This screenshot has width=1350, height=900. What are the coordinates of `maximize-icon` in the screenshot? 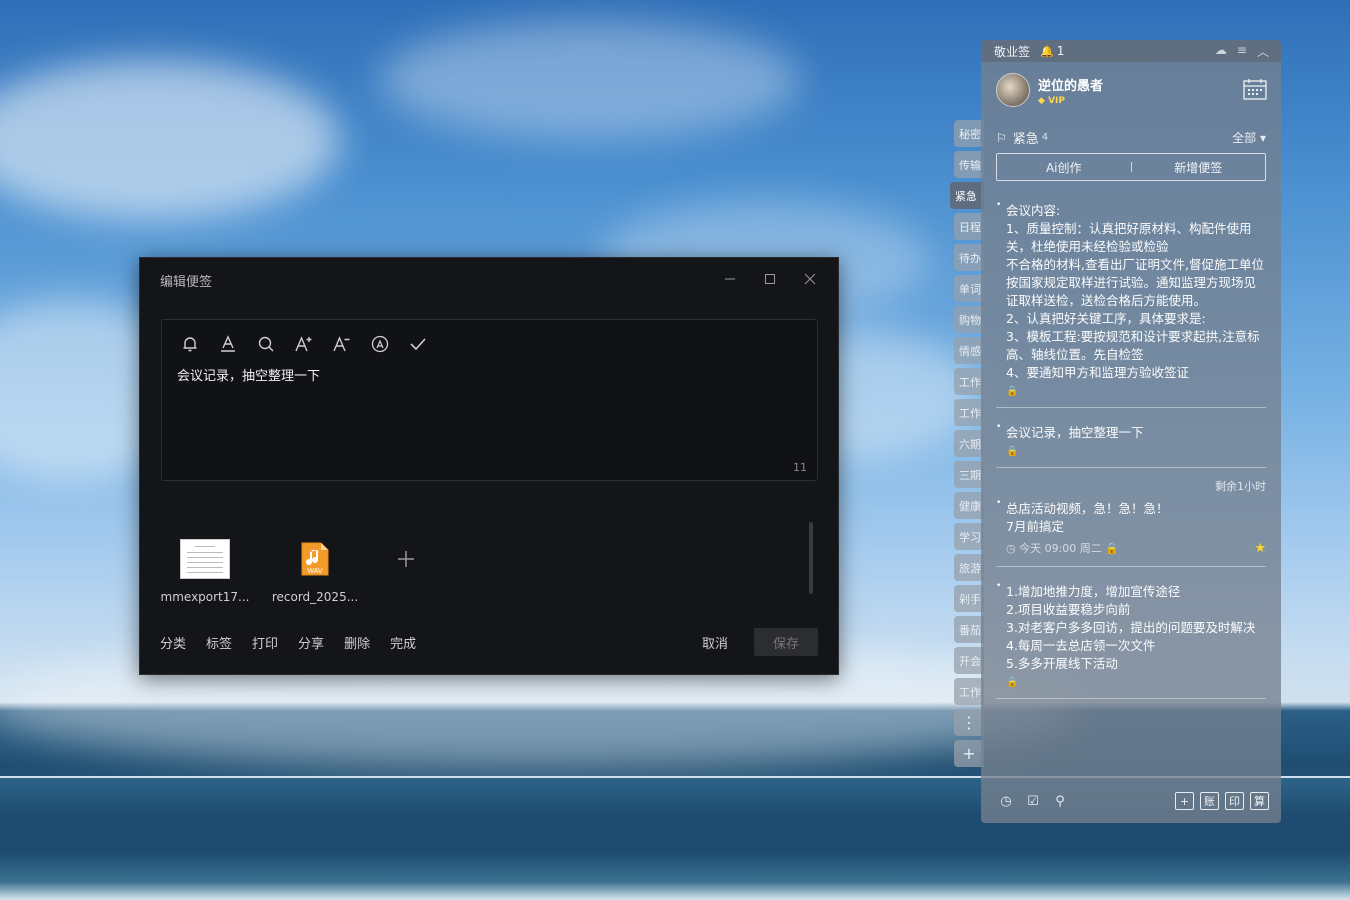 It's located at (770, 279).